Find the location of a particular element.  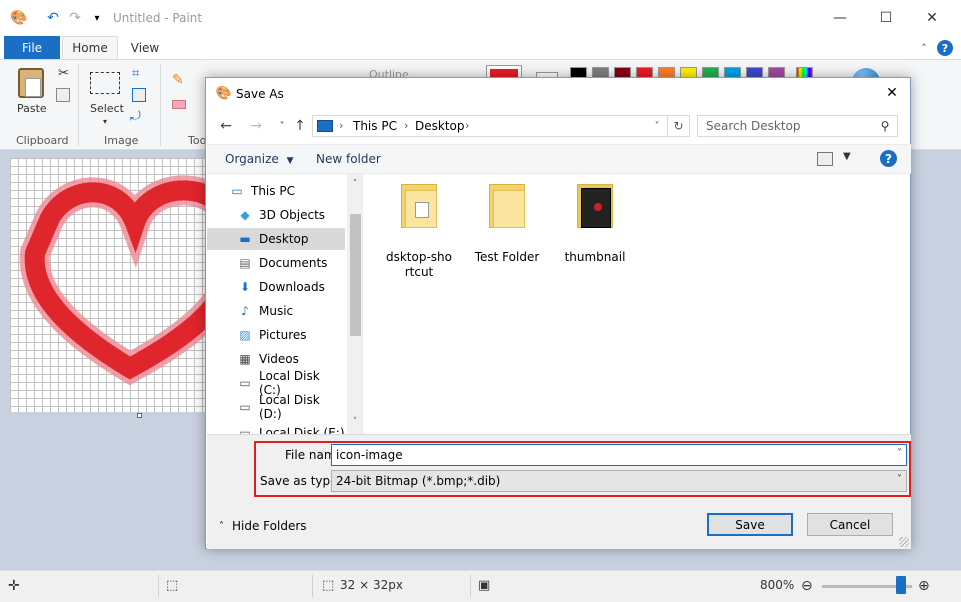

file-name-combobox: ˅ is located at coordinates (619, 455).